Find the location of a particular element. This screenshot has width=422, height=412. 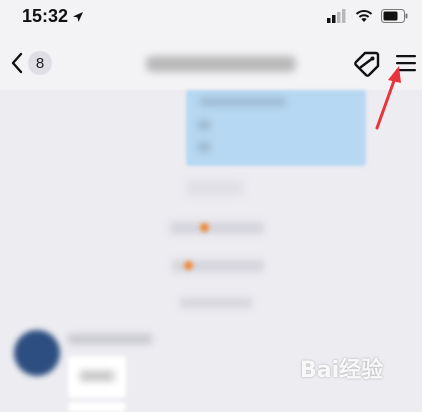

baidu-jingyan-watermark: Bai经验 is located at coordinates (342, 370).